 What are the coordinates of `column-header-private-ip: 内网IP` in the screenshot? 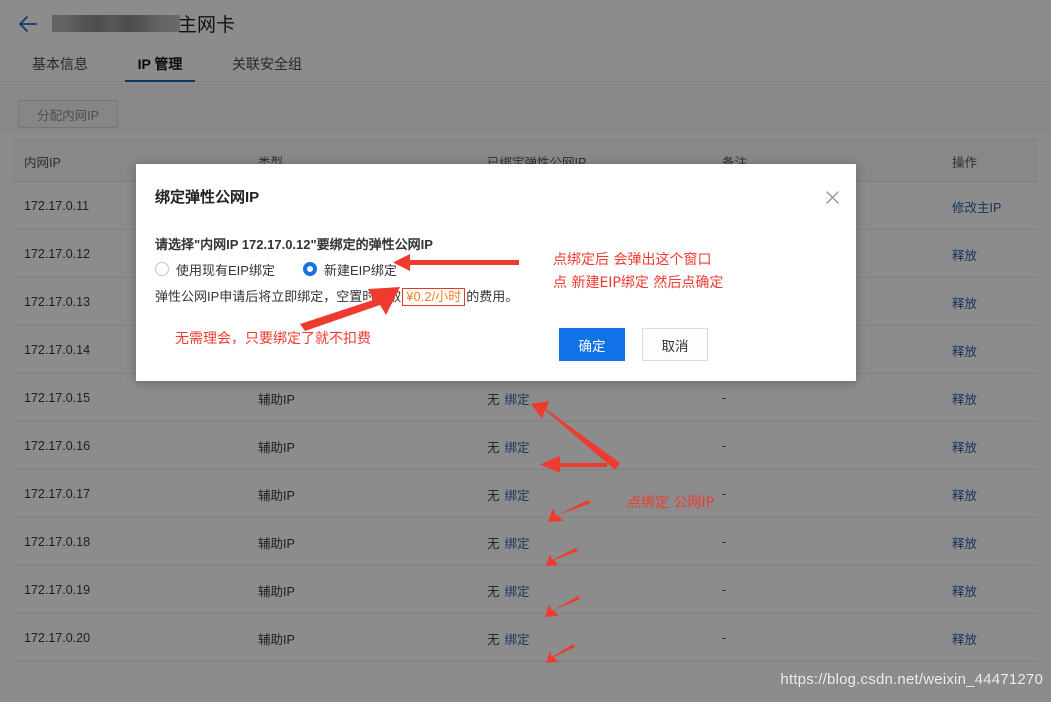 It's located at (42, 162).